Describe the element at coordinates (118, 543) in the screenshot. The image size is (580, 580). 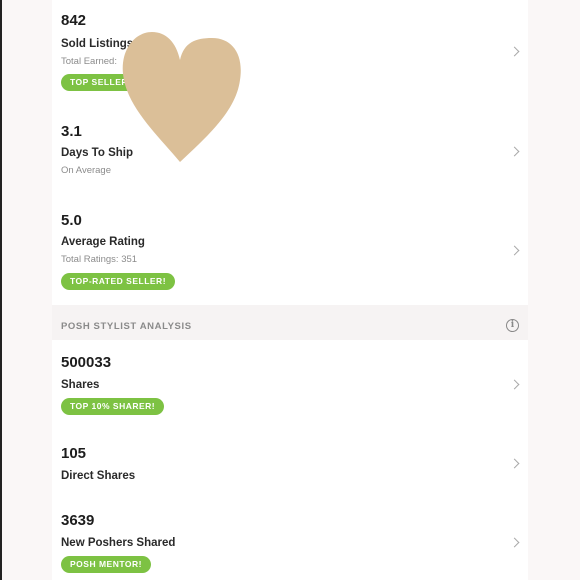
I see `new-poshers-label: New Poshers Shared` at that location.